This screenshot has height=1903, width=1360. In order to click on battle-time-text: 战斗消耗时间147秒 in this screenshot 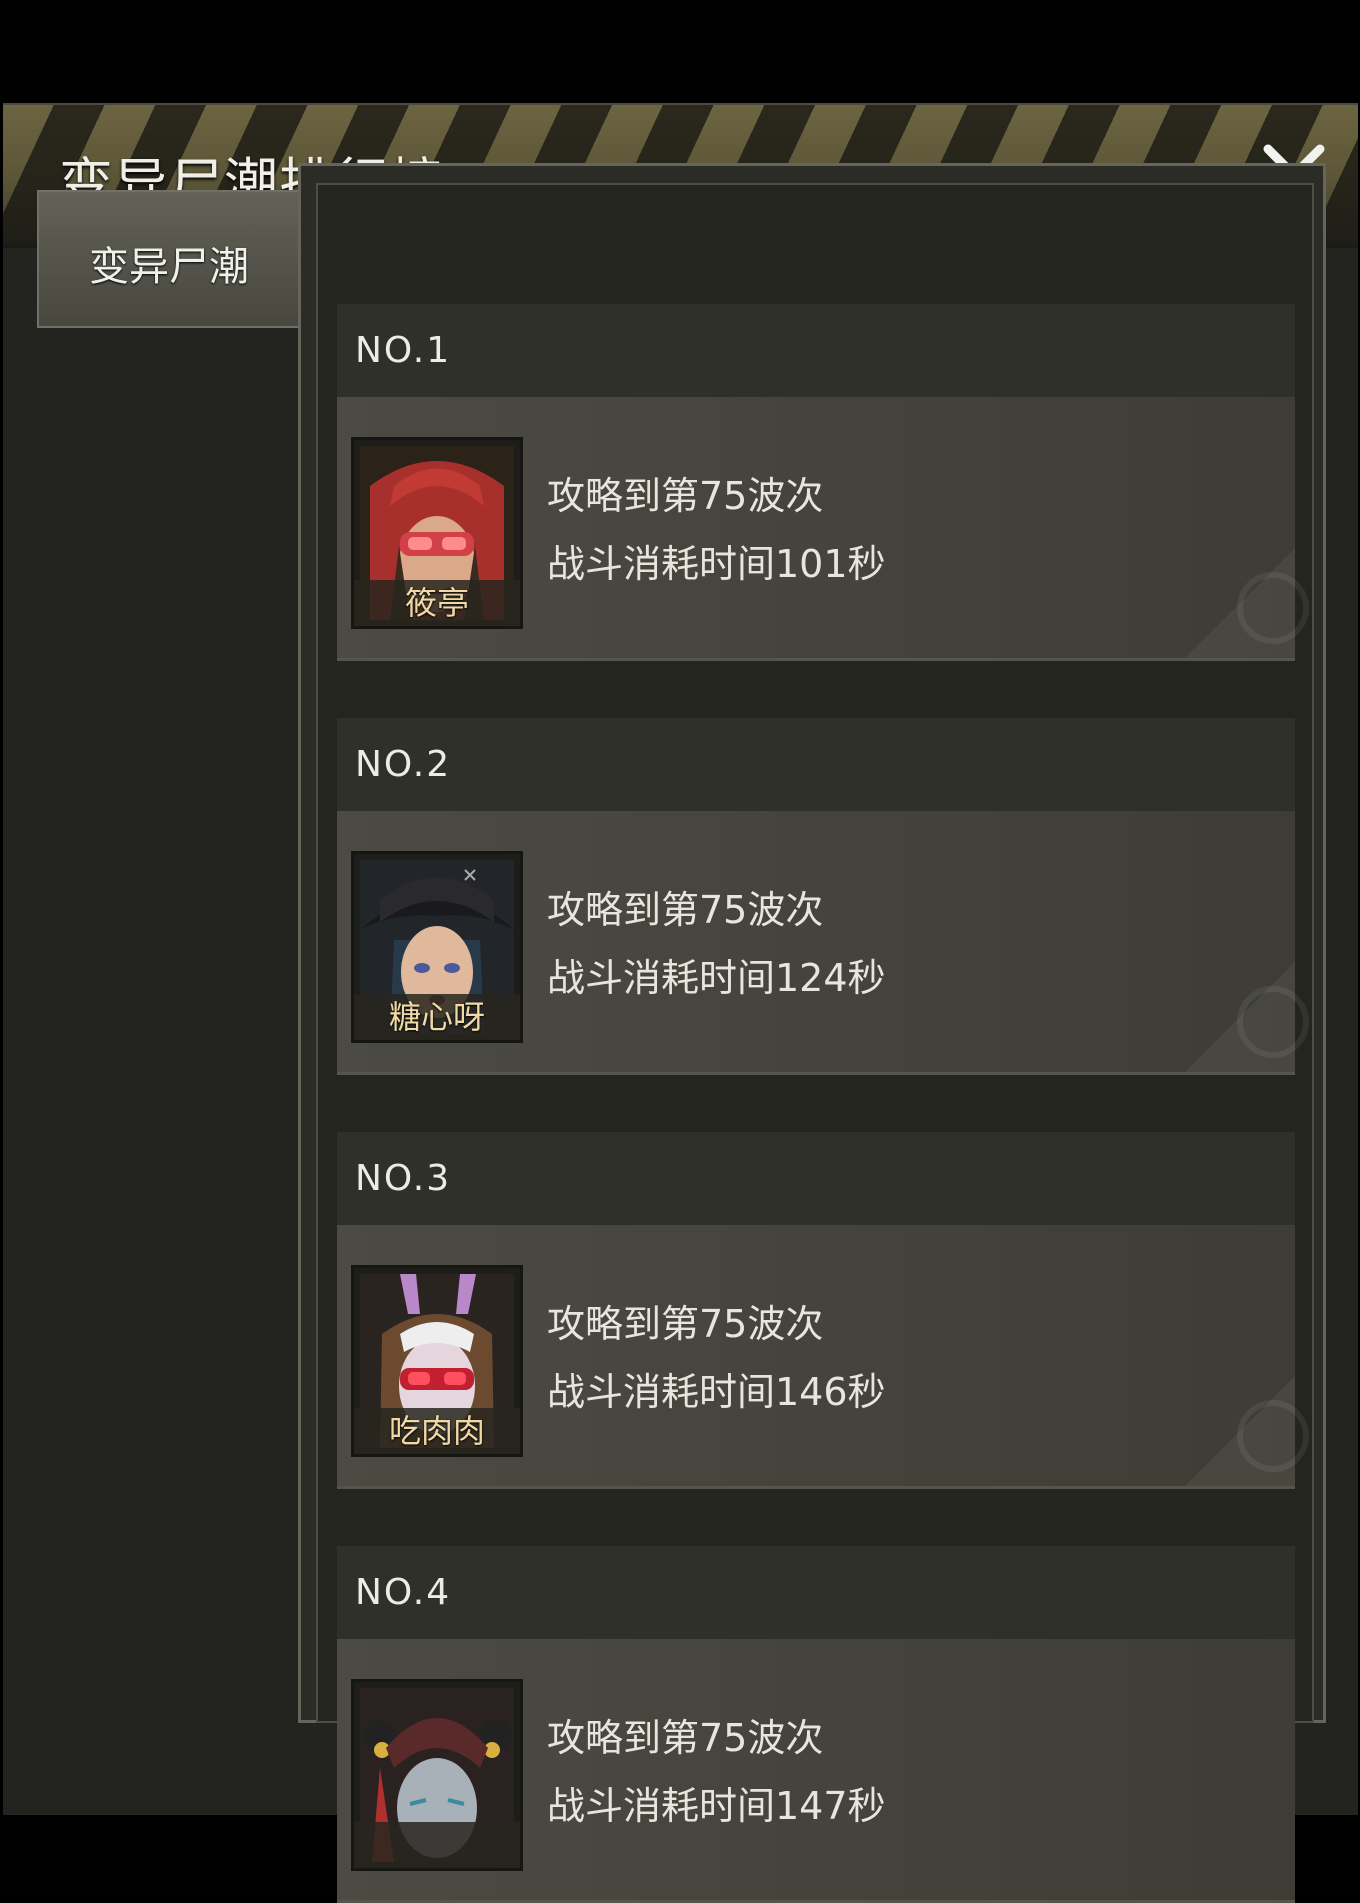, I will do `click(716, 1806)`.